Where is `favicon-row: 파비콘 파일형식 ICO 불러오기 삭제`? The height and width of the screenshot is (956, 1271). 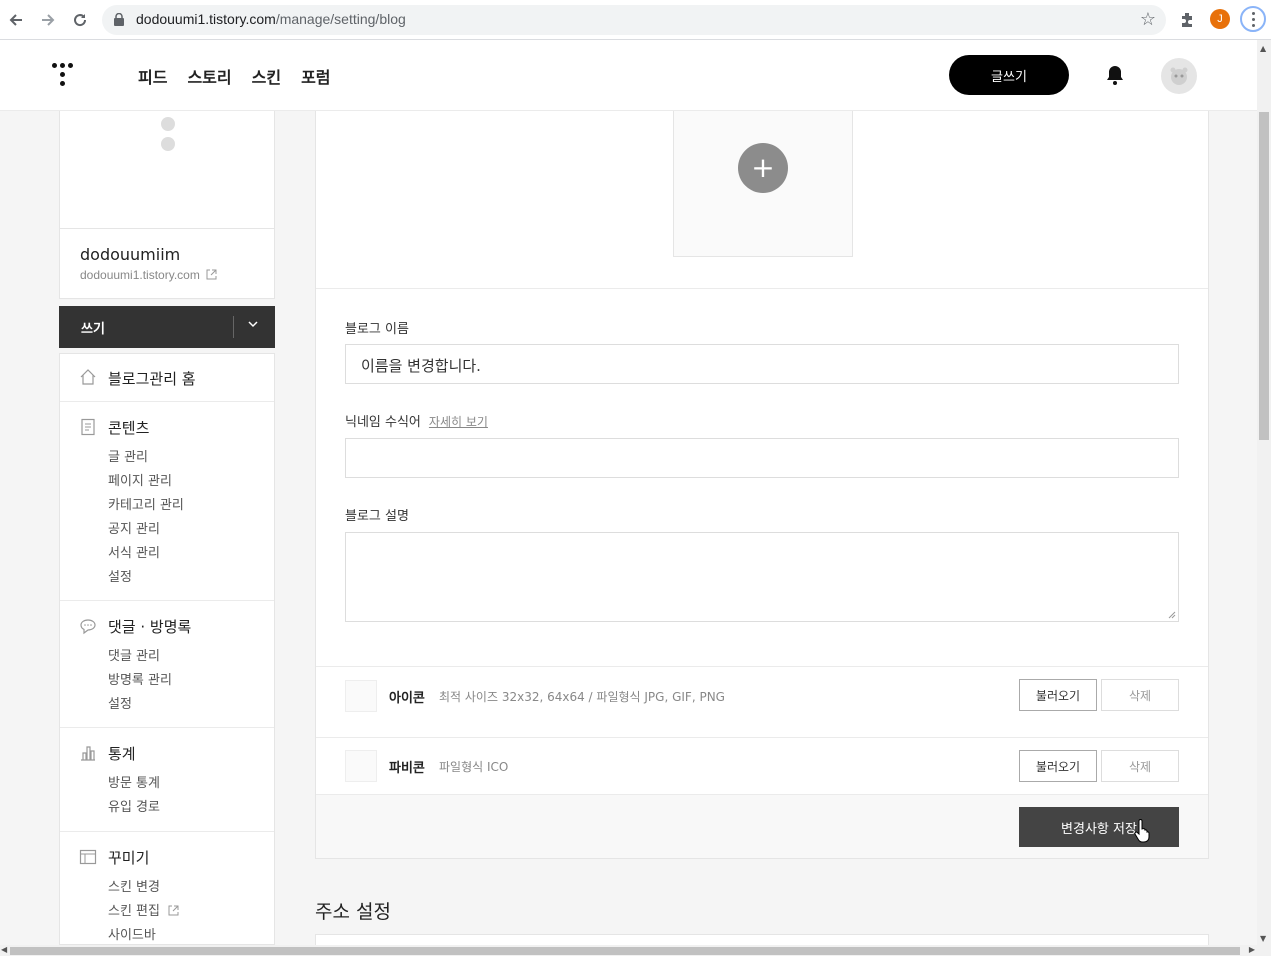
favicon-row: 파비콘 파일형식 ICO 불러오기 삭제 is located at coordinates (762, 767).